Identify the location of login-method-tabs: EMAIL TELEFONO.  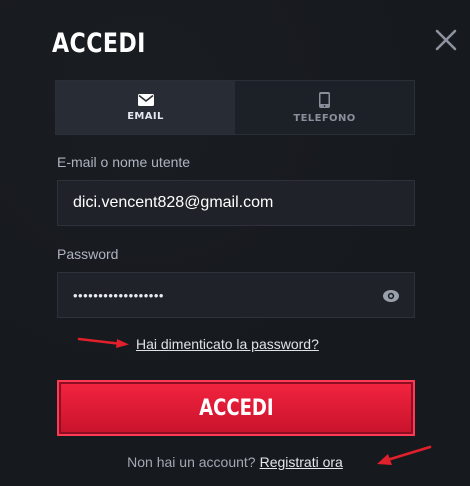
(235, 107).